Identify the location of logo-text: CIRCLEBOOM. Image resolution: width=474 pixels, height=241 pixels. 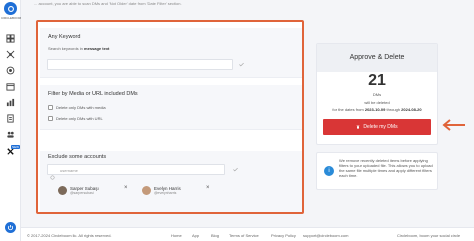
(11, 18).